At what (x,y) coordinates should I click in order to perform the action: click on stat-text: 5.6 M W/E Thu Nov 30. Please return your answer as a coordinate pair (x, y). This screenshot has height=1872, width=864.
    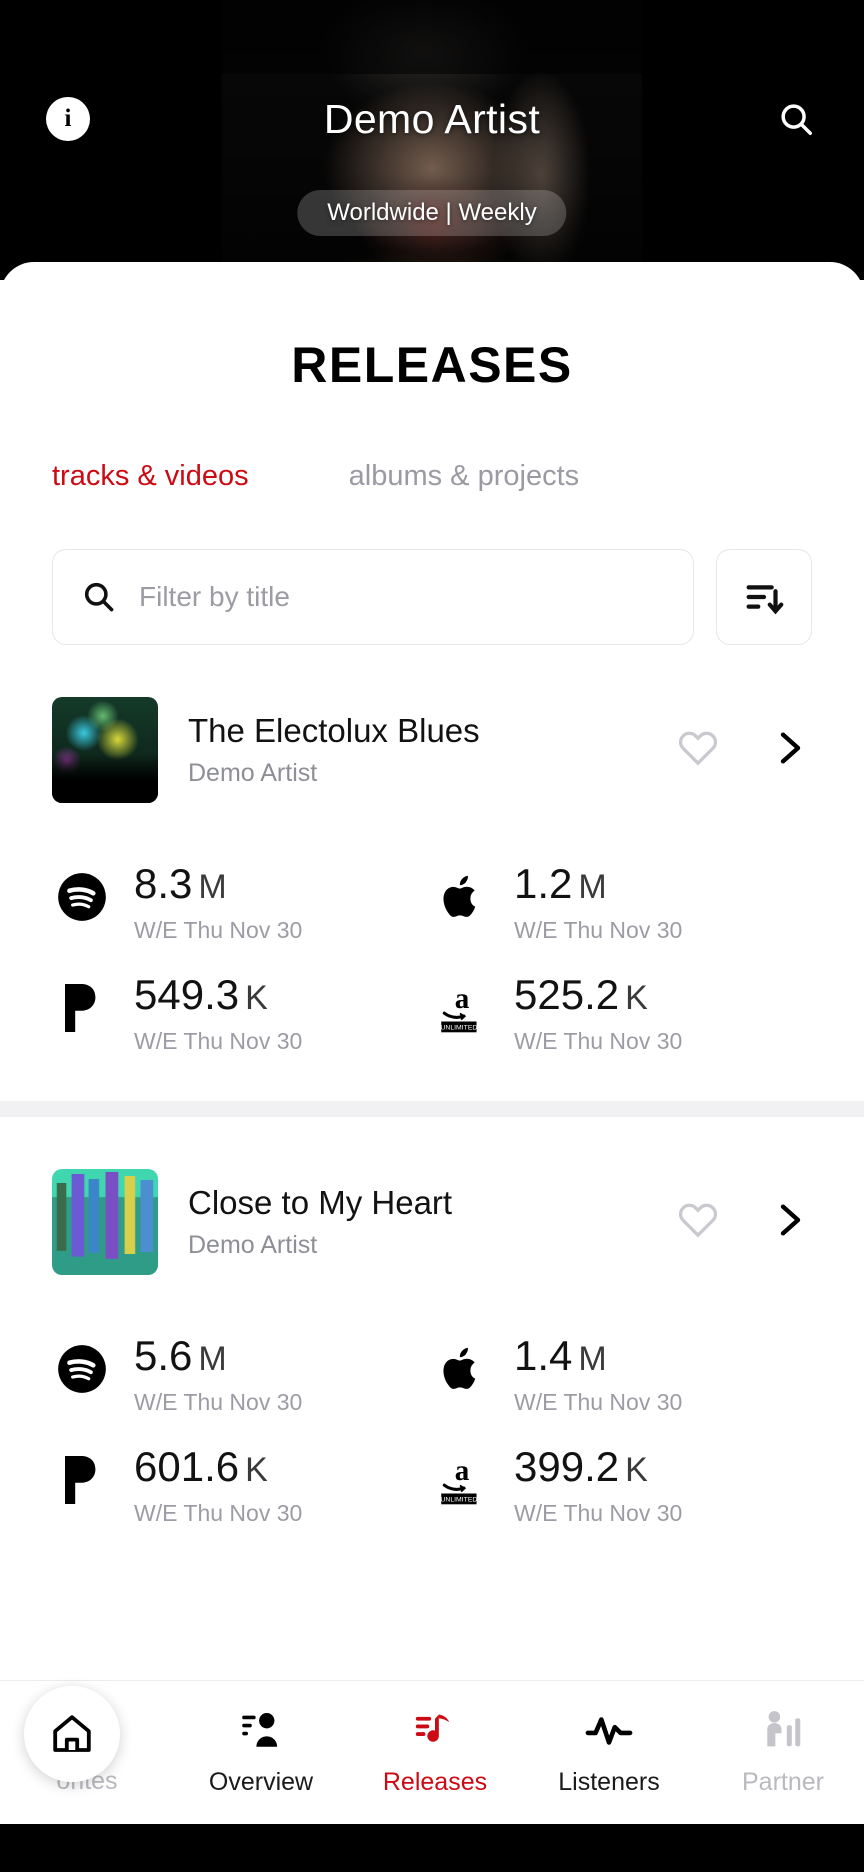
    Looking at the image, I should click on (218, 1375).